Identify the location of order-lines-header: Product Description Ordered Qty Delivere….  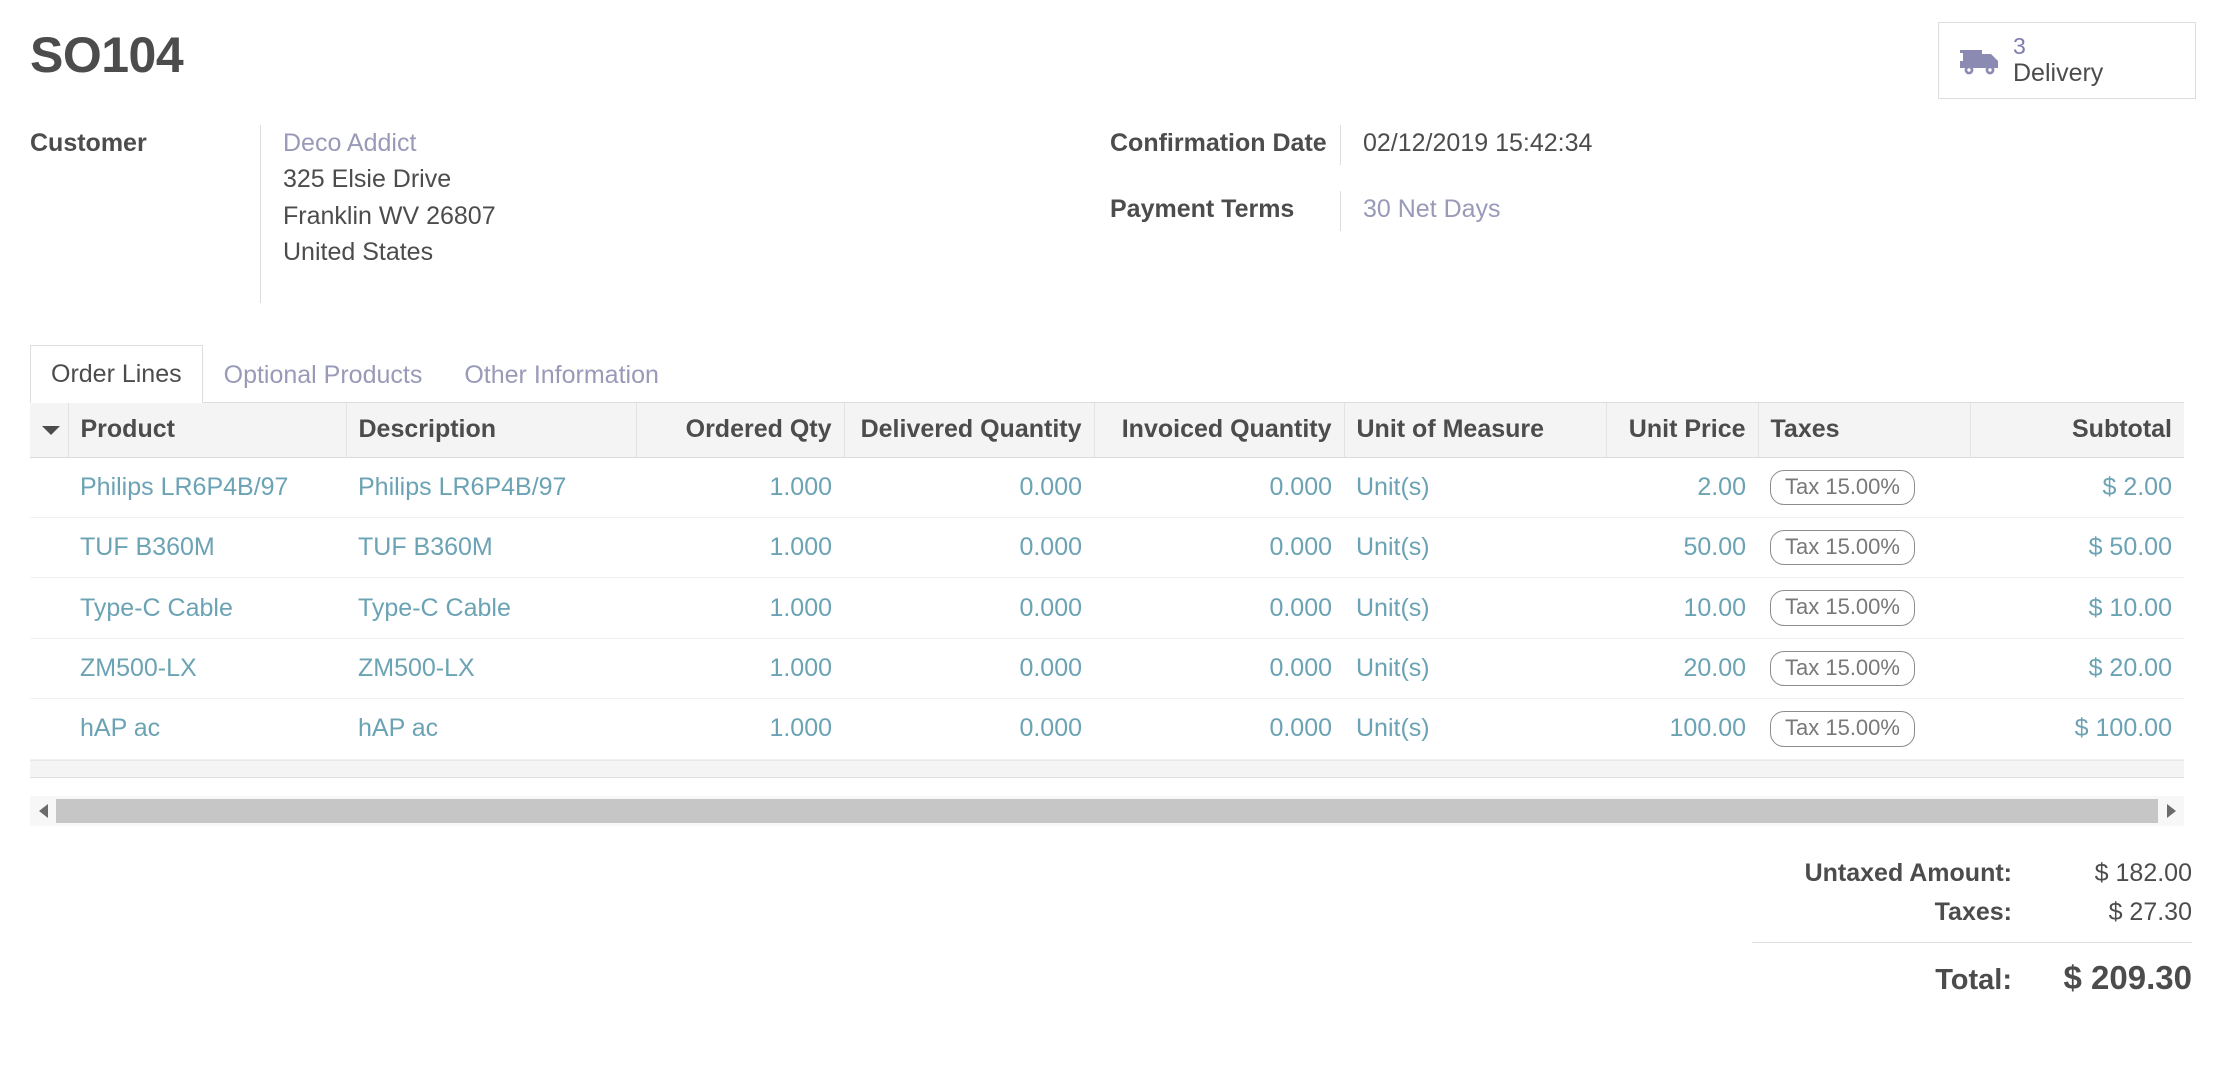
(1107, 430).